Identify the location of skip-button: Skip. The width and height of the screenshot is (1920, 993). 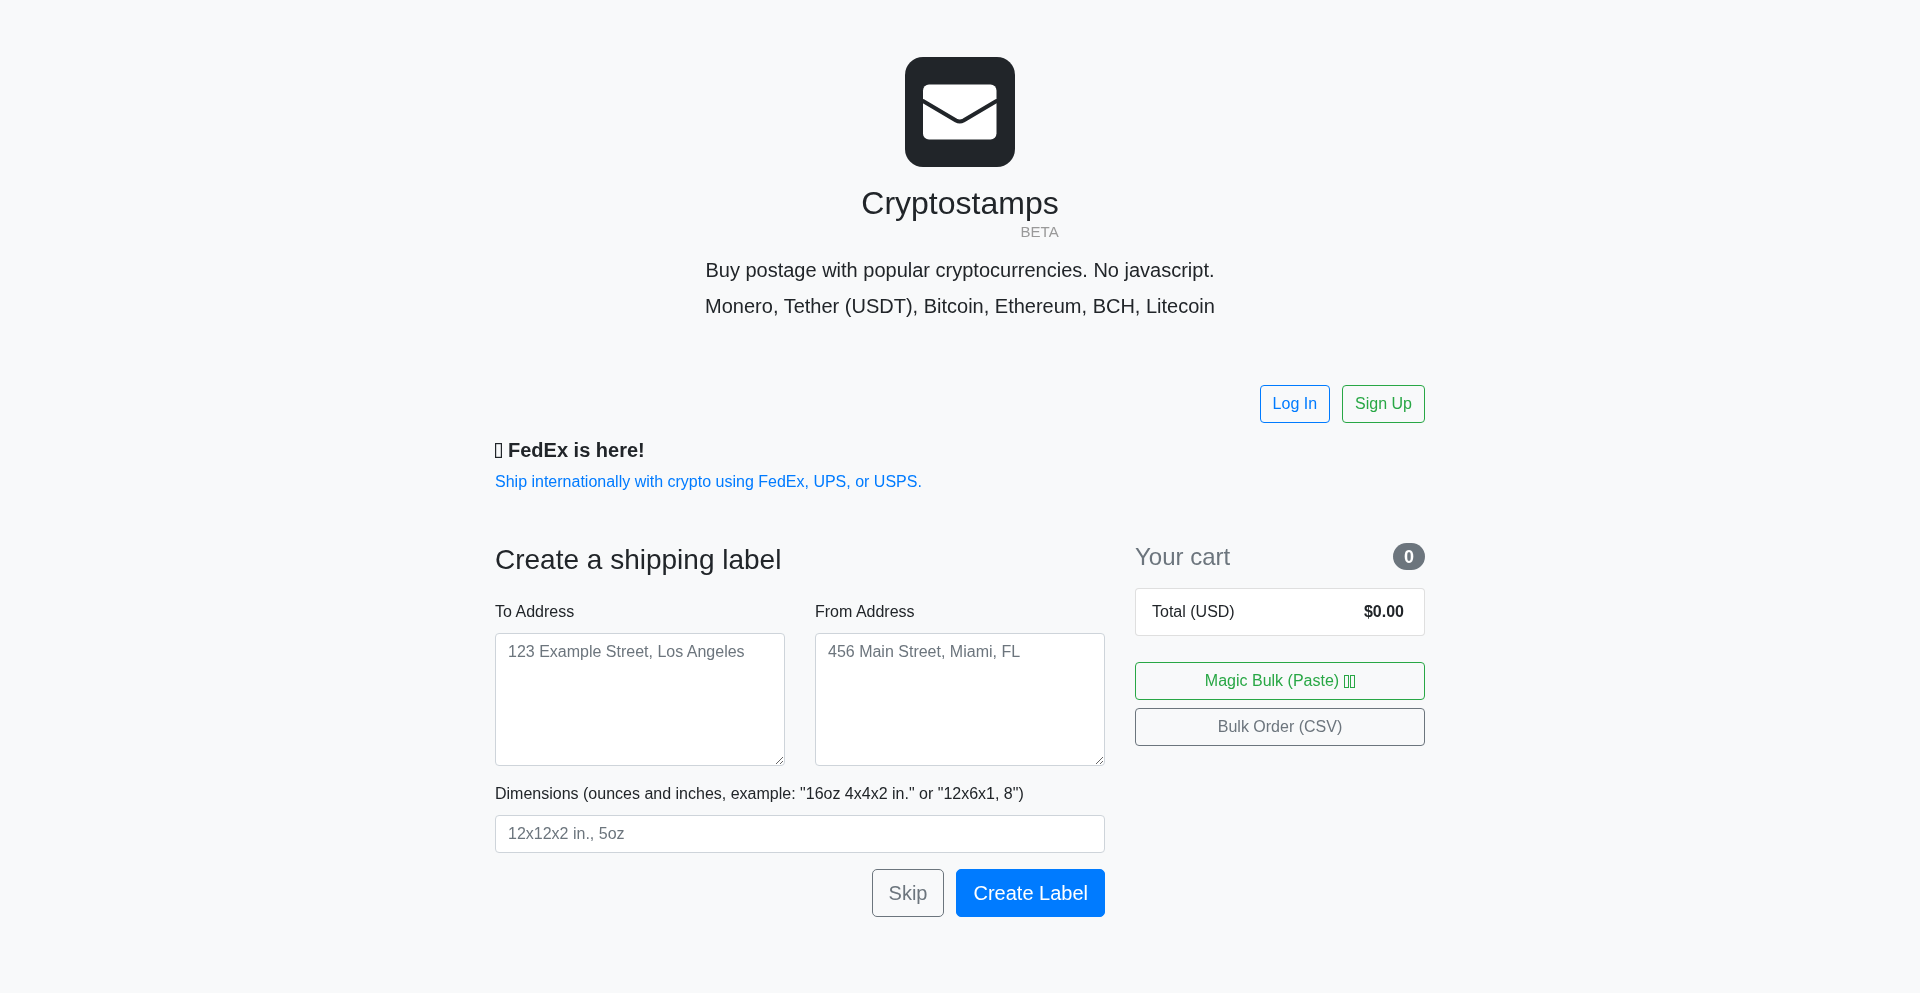
(908, 893).